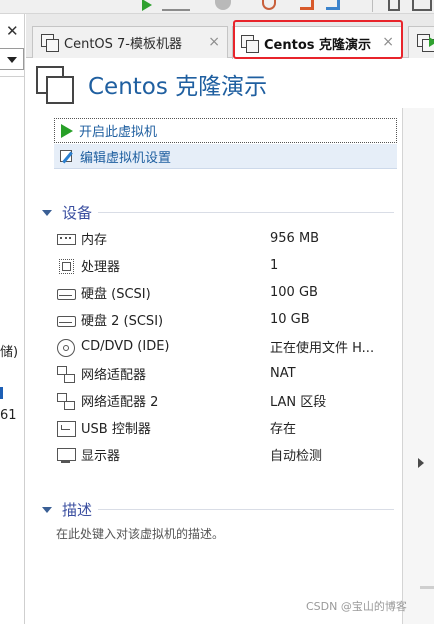 The height and width of the screenshot is (624, 434). What do you see at coordinates (118, 132) in the screenshot?
I see `power-on-label: 开启此虚拟机` at bounding box center [118, 132].